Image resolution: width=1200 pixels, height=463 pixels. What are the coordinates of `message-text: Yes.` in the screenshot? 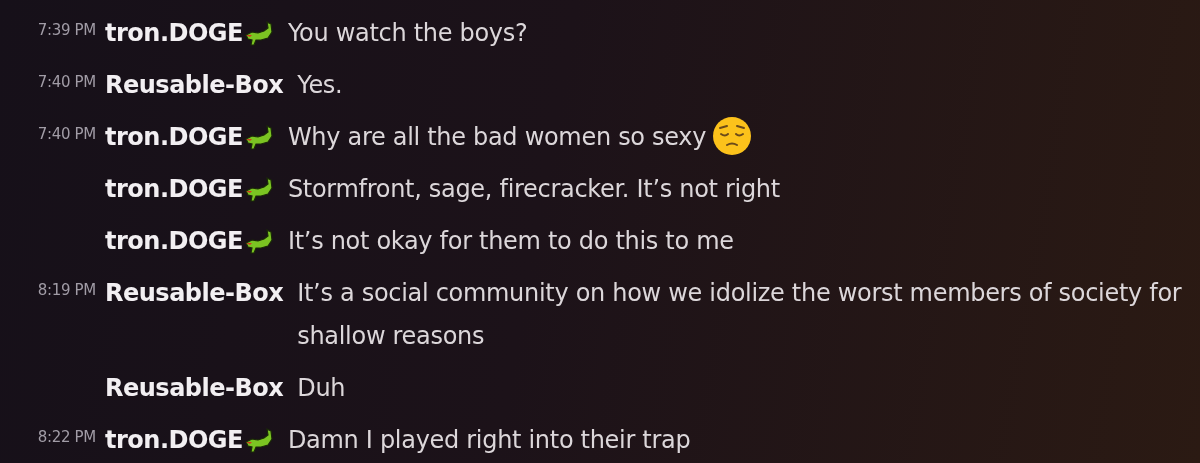 It's located at (320, 85).